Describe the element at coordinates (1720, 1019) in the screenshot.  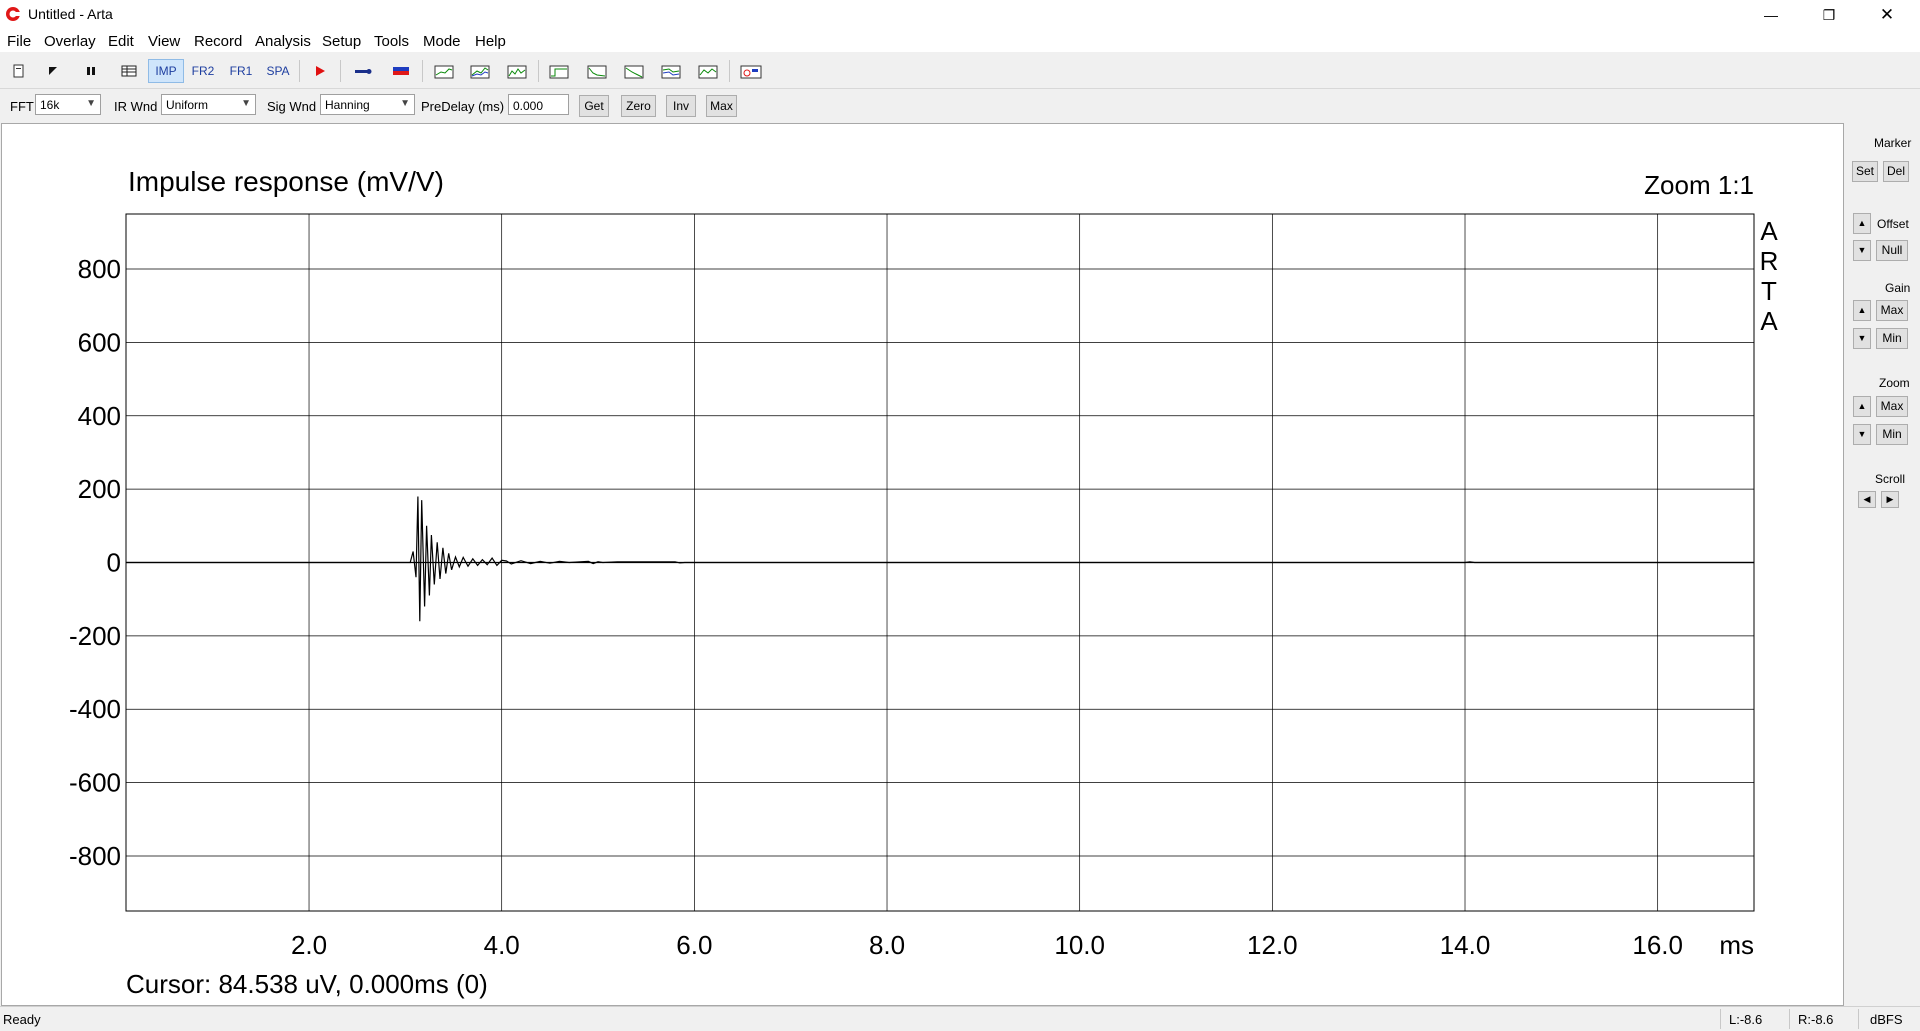
I see `status-separator` at that location.